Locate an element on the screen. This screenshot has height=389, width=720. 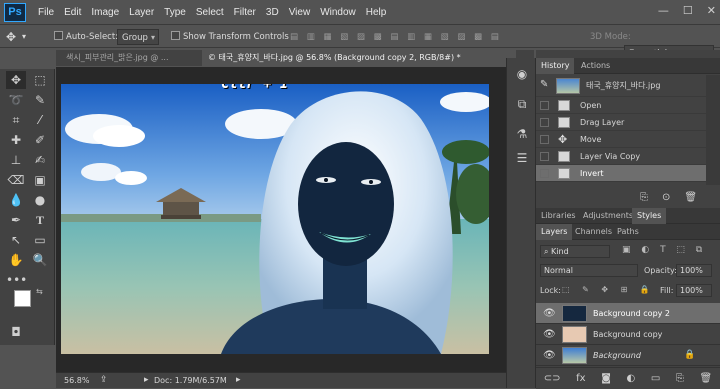
folder-icon: ▭ is located at coordinates (655, 378).